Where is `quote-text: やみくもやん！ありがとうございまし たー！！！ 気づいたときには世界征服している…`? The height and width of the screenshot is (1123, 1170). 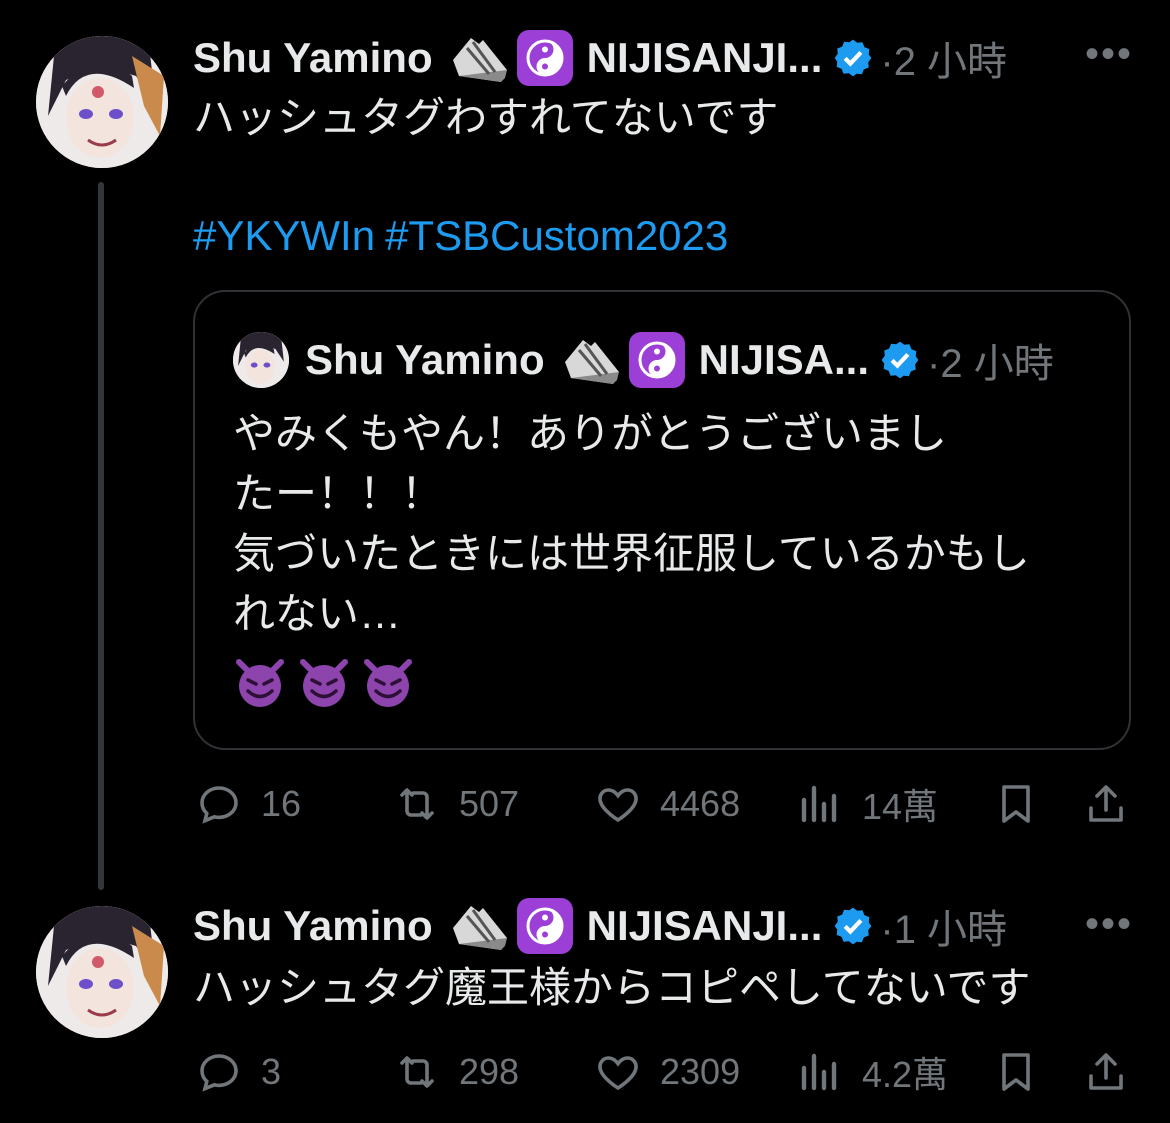
quote-text: やみくもやん！ありがとうございまし たー！！！ 気づいたときには世界征服している… is located at coordinates (631, 523).